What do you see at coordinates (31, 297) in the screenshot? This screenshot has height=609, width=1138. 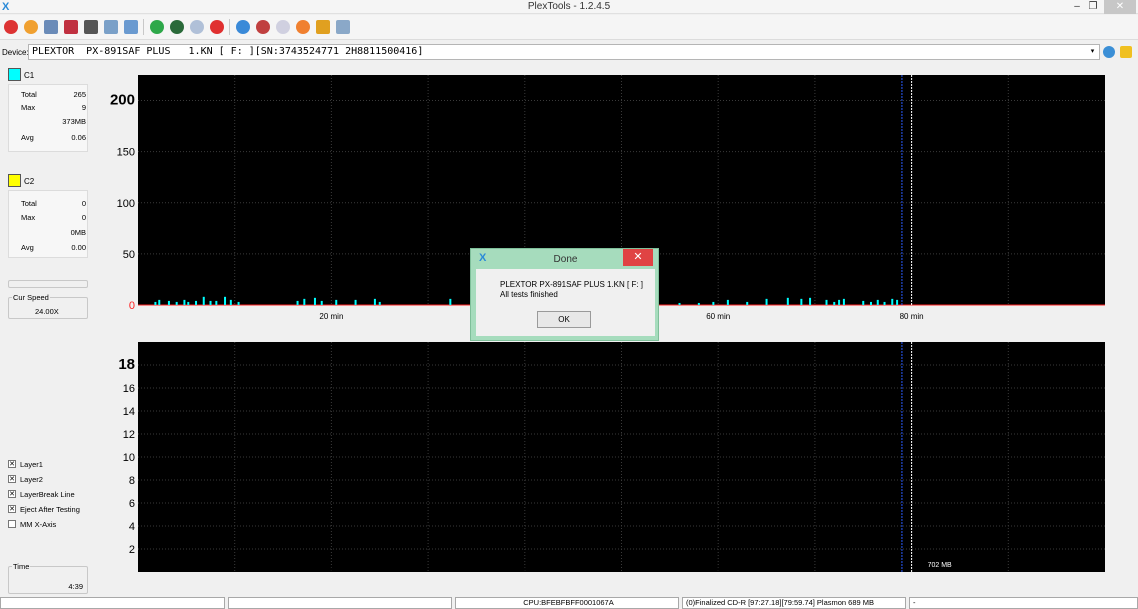 I see `cur-speed-label: Cur Speed` at bounding box center [31, 297].